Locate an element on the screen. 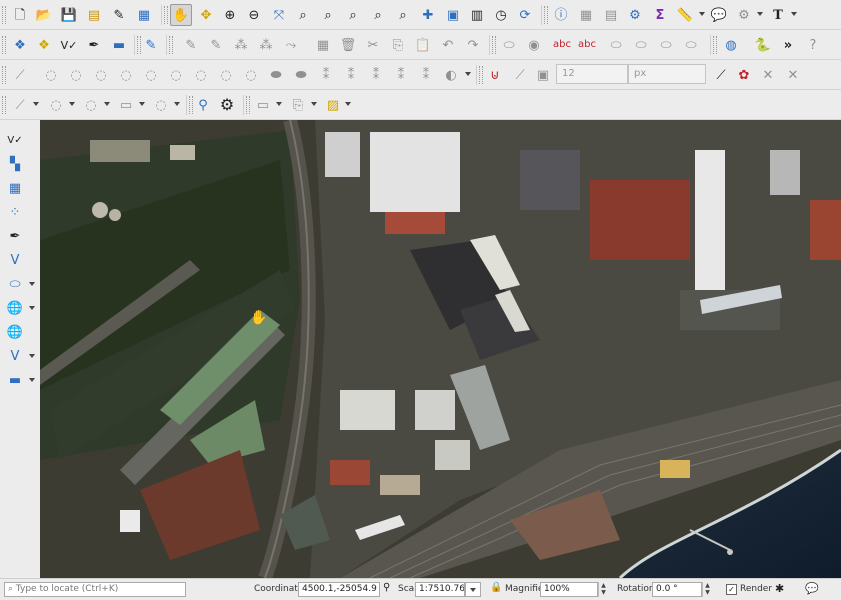 This screenshot has height=600, width=841. copy-selection-icon: ⎘ is located at coordinates (298, 105).